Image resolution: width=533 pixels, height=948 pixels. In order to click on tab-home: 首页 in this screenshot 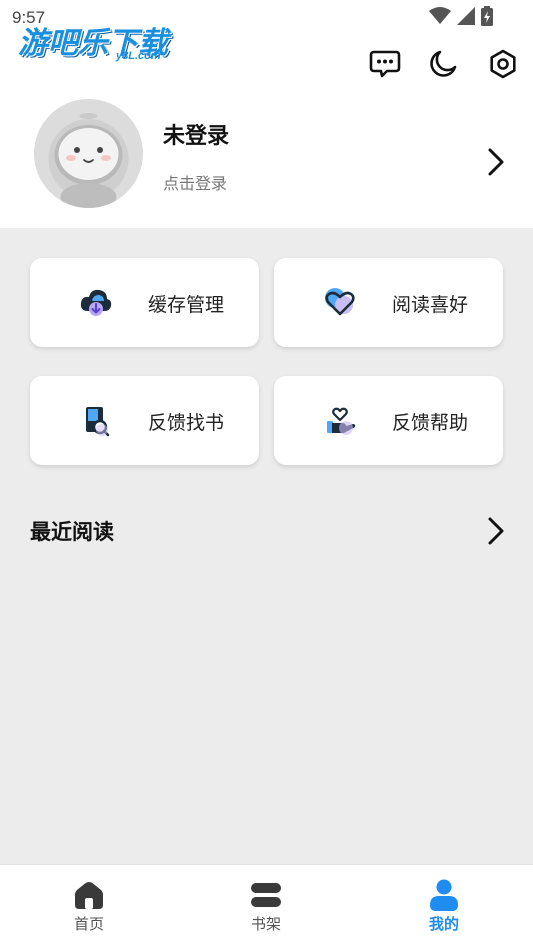, I will do `click(89, 906)`.